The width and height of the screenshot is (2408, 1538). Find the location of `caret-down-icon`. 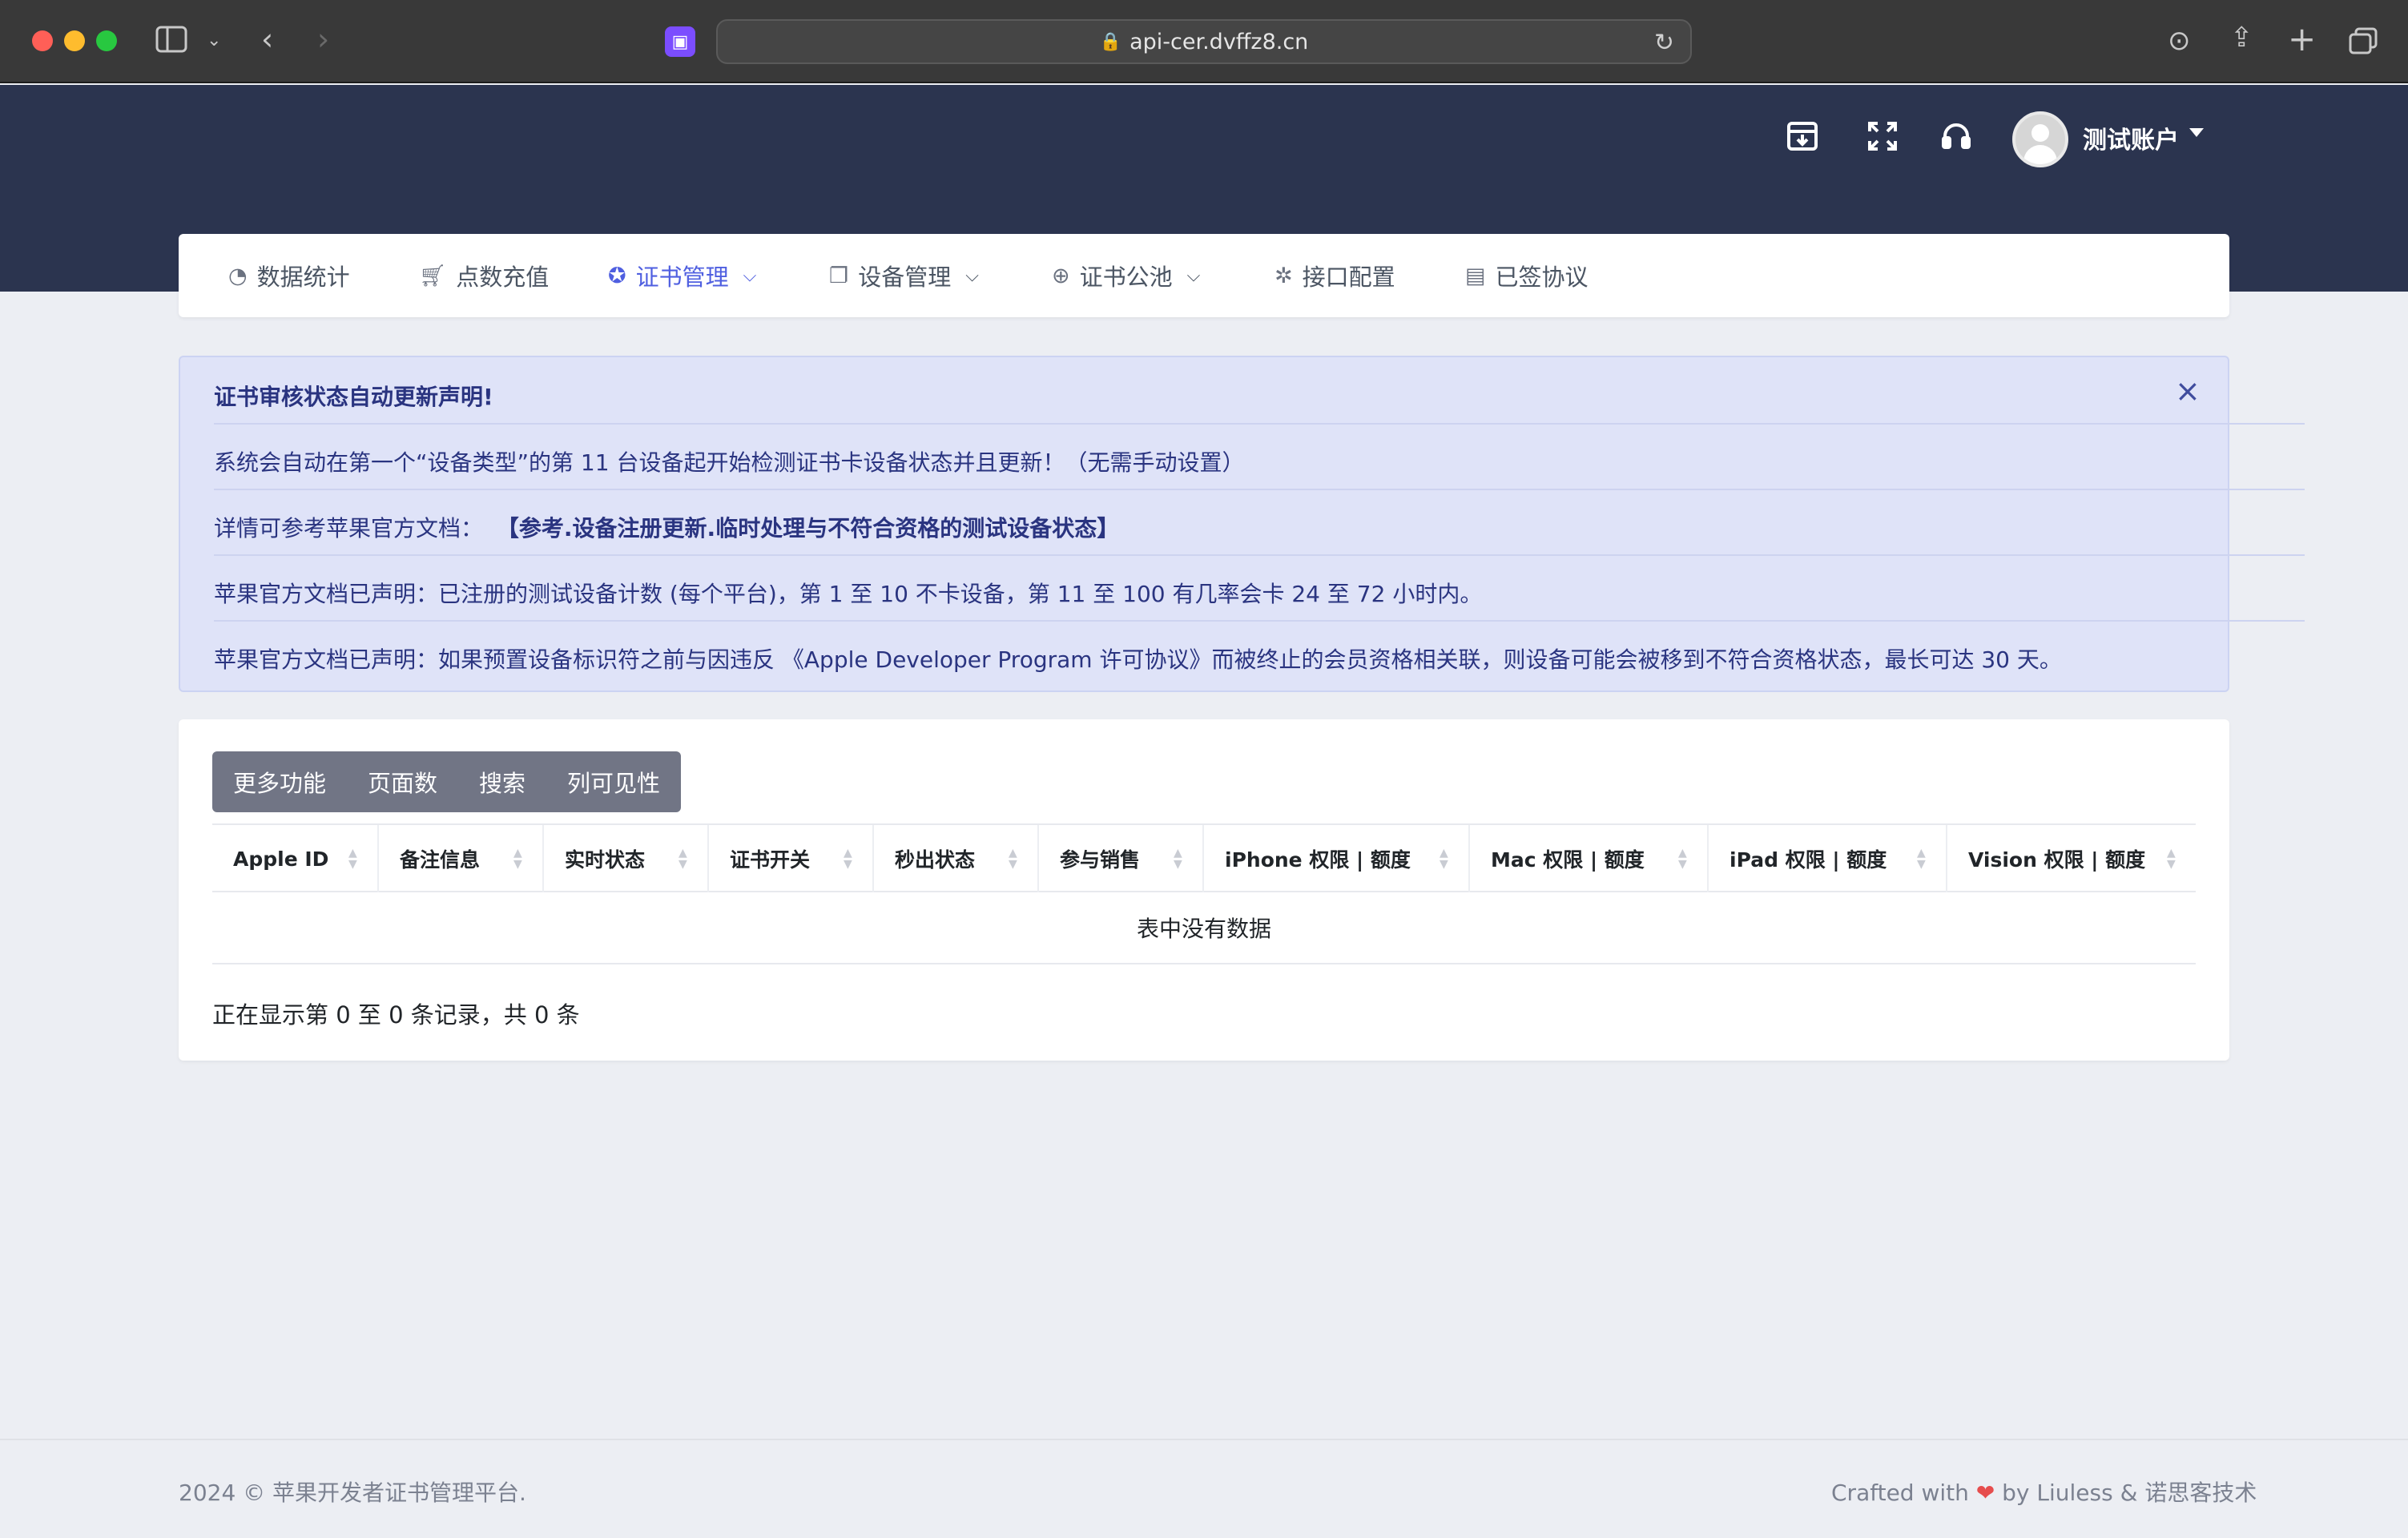

caret-down-icon is located at coordinates (2196, 133).